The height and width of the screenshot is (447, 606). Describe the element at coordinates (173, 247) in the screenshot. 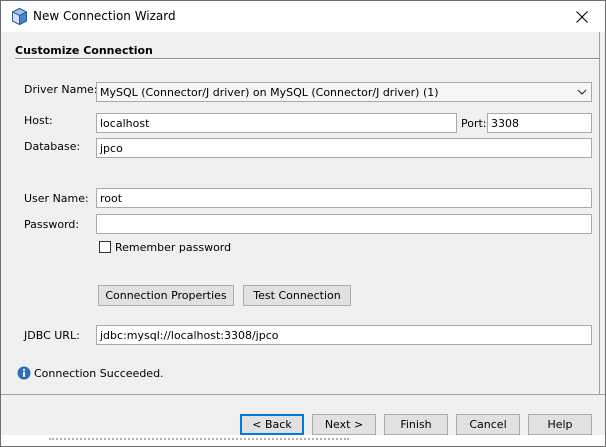

I see `remember-password-label: Remember password` at that location.